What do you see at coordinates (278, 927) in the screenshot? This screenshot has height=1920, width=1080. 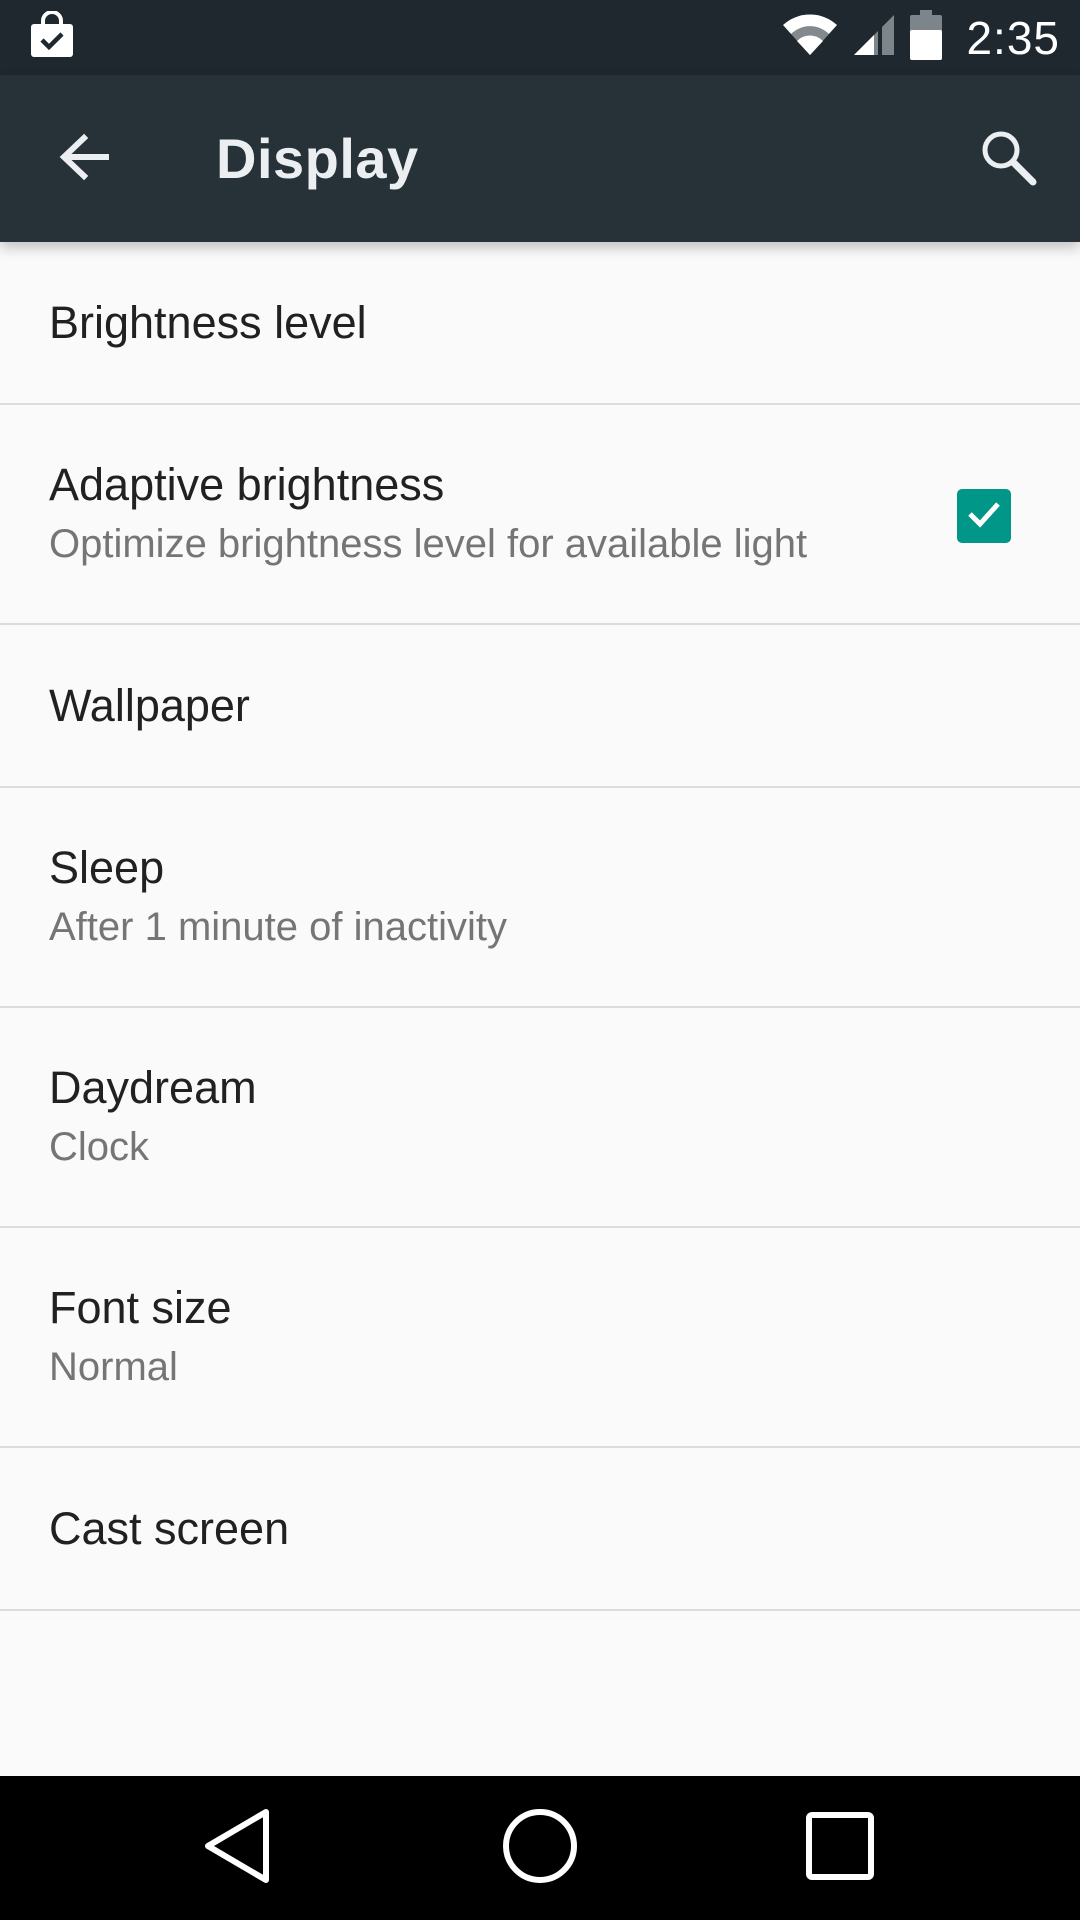 I see `setting-summary: After 1 minute of inactivity` at bounding box center [278, 927].